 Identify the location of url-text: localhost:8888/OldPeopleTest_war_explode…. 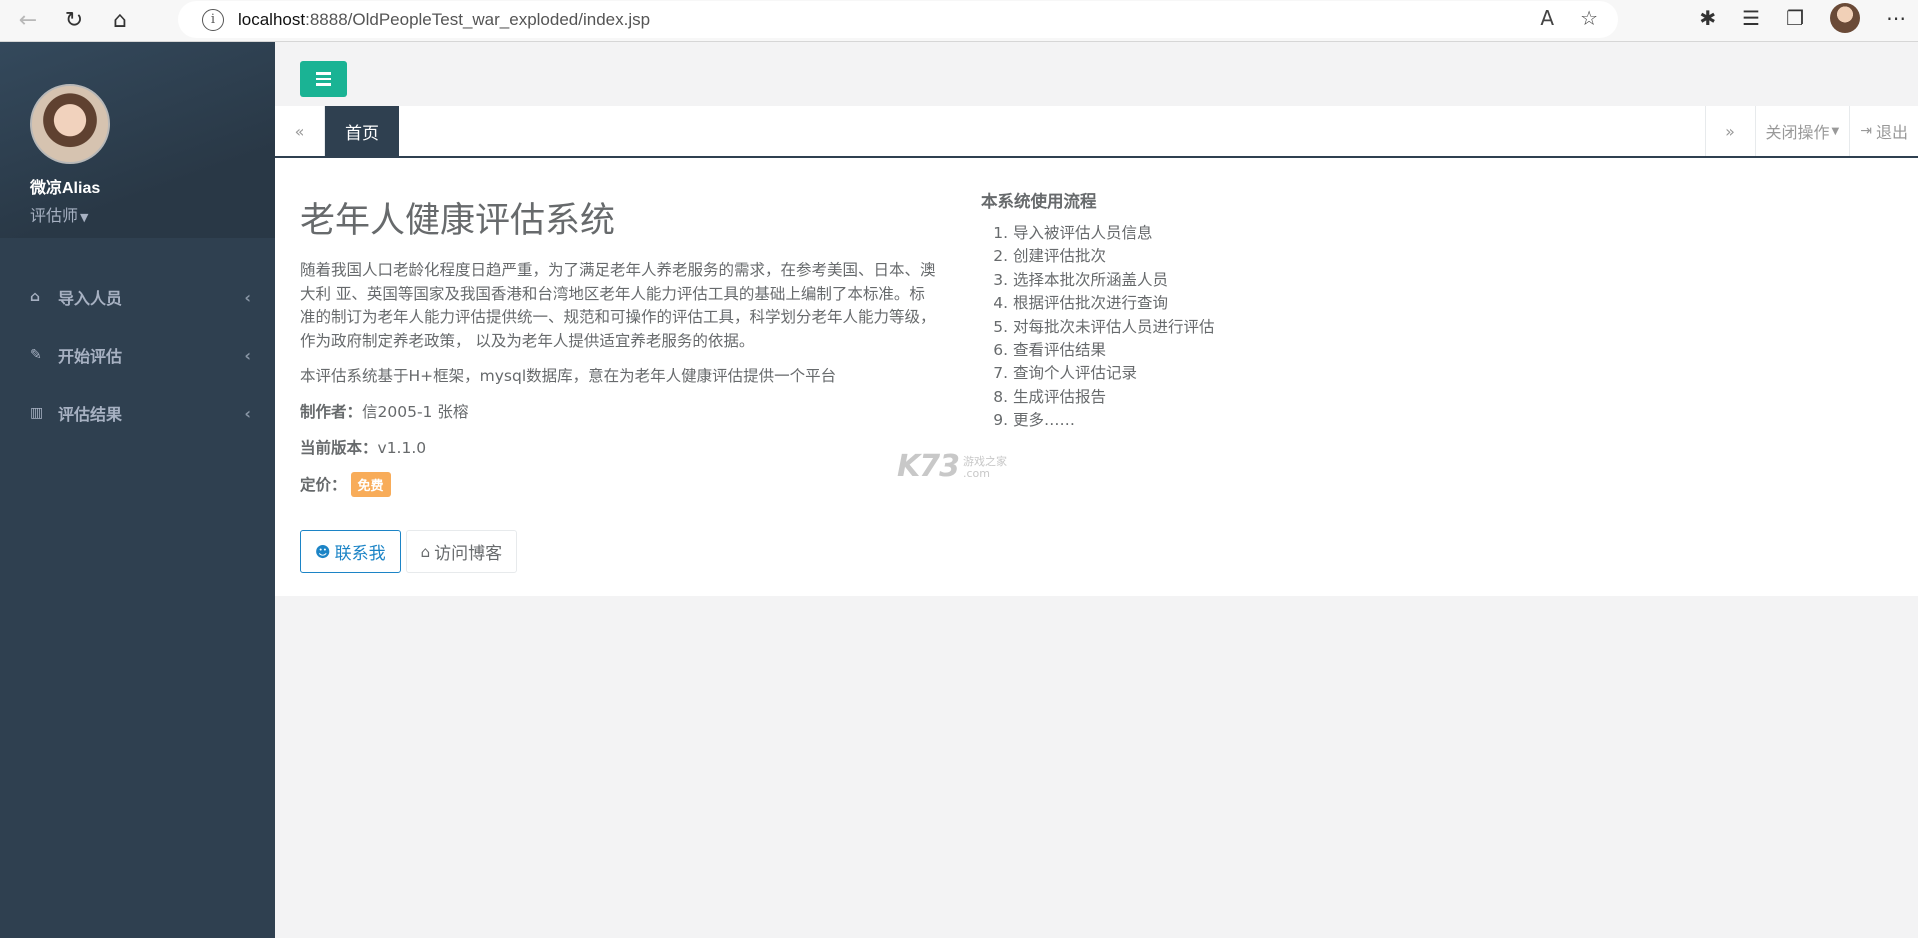
(444, 20).